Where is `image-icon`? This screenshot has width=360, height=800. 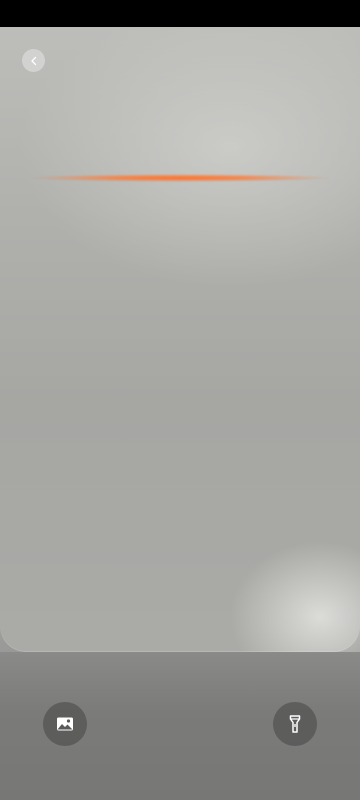 image-icon is located at coordinates (65, 724).